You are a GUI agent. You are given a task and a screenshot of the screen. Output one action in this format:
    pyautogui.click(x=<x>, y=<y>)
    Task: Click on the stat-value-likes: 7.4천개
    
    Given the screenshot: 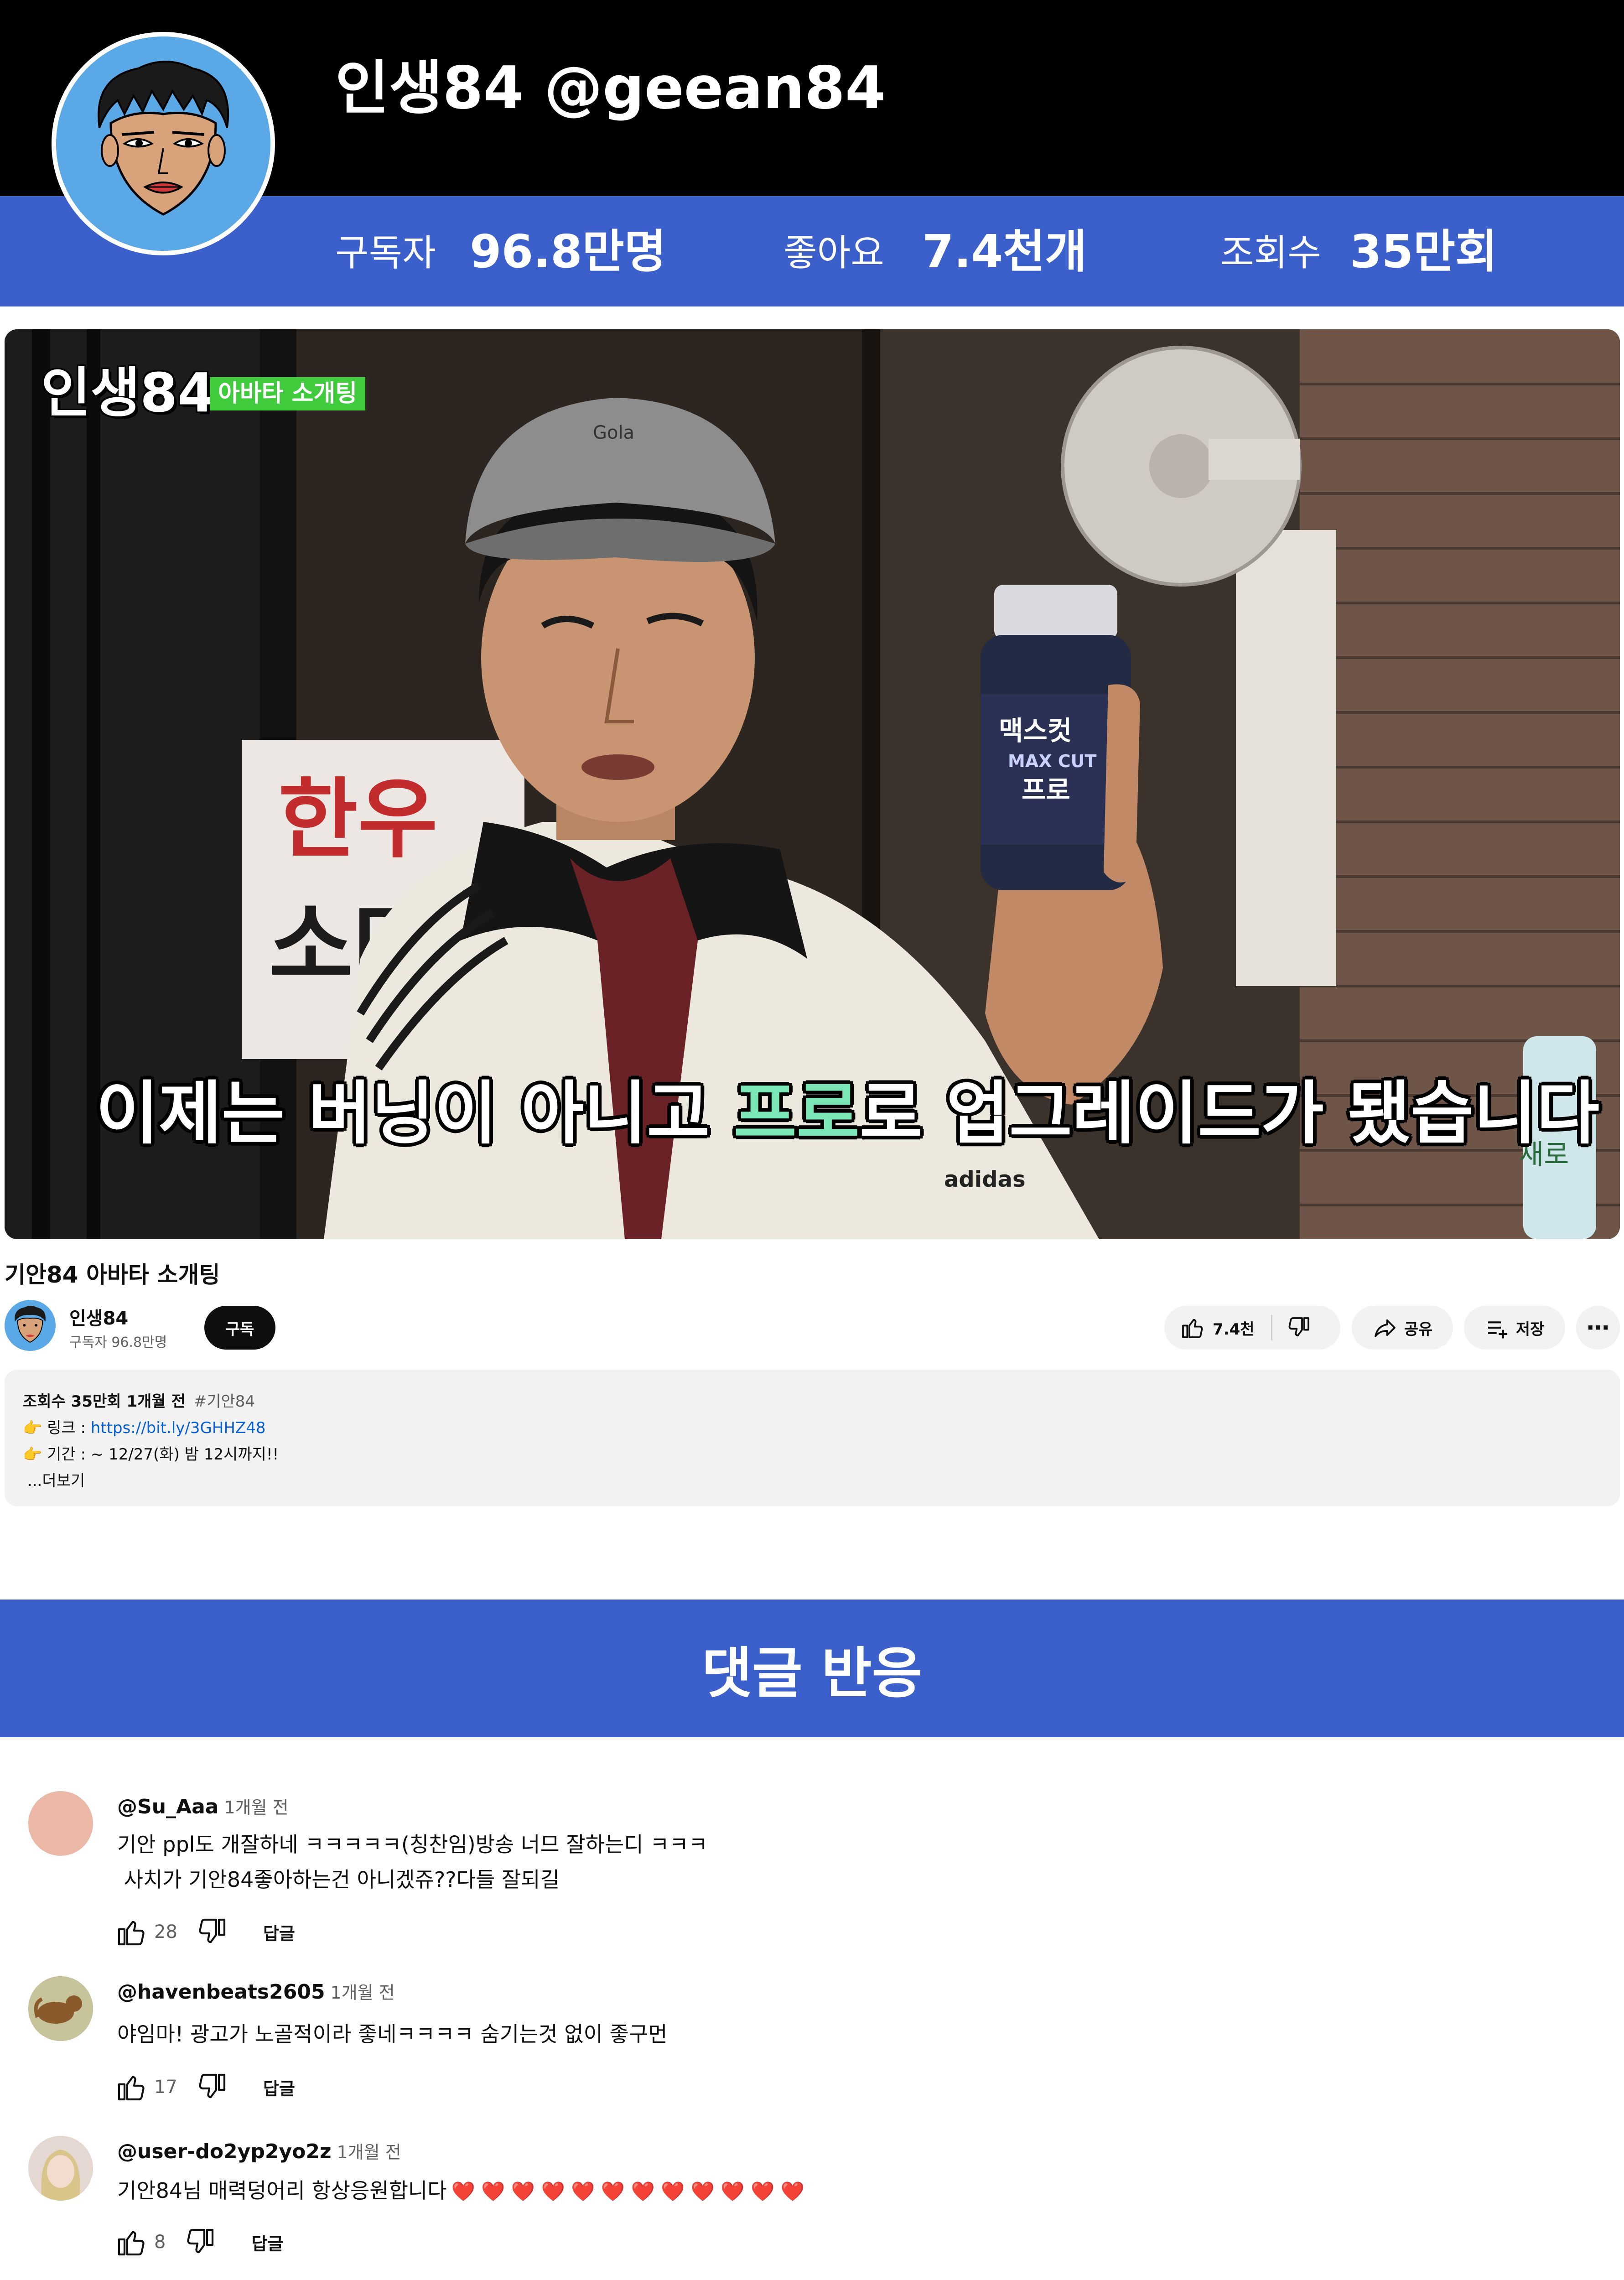 What is the action you would take?
    pyautogui.click(x=1004, y=251)
    